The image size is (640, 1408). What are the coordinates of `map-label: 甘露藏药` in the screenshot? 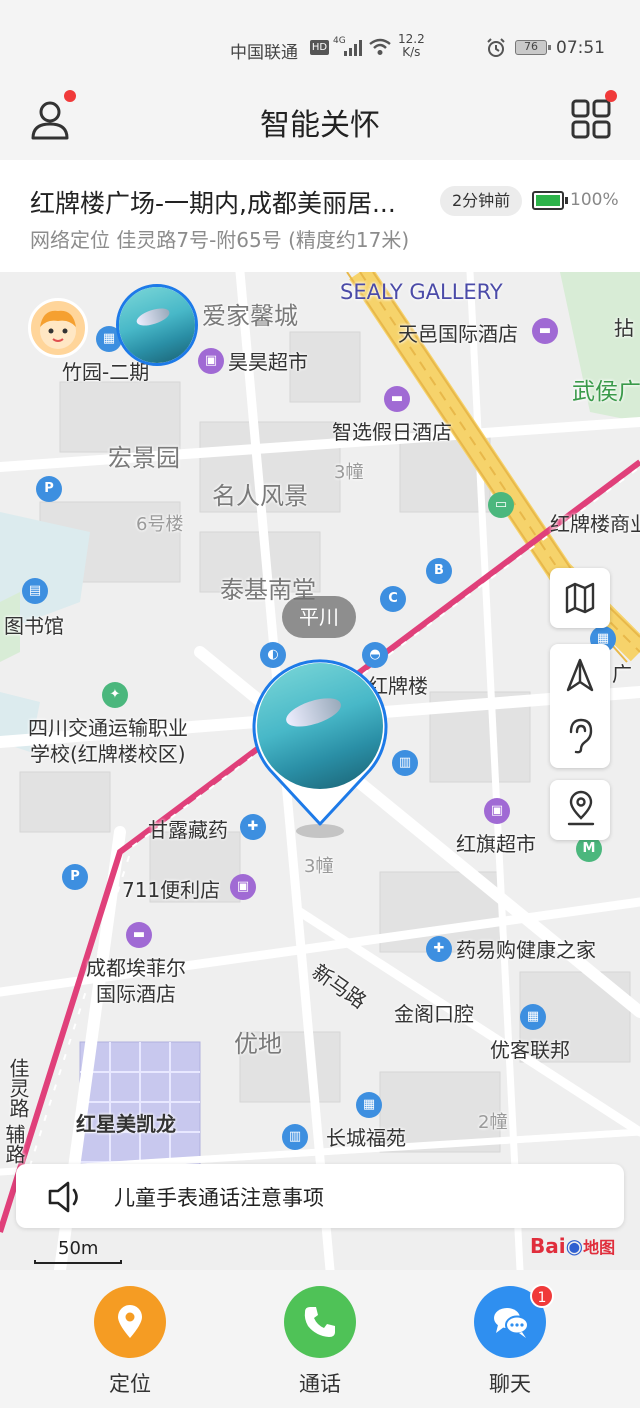 It's located at (188, 830).